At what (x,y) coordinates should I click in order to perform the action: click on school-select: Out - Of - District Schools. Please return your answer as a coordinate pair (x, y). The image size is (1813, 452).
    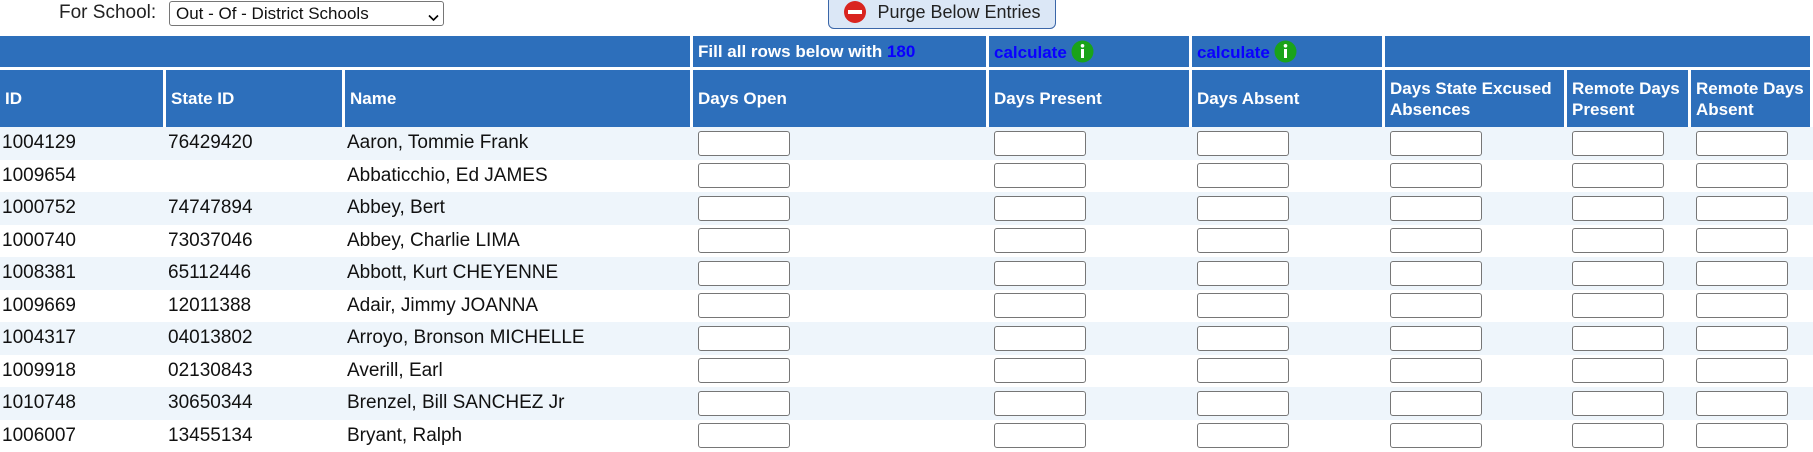
    Looking at the image, I should click on (306, 13).